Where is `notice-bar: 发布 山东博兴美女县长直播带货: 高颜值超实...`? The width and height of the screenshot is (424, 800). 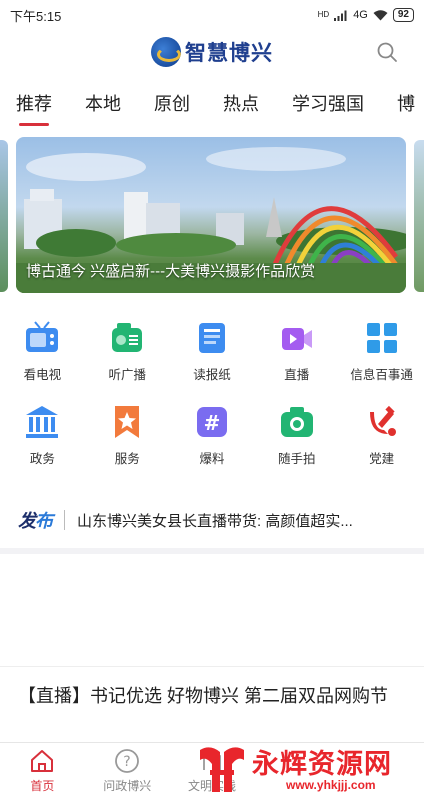 notice-bar: 发布 山东博兴美女县长直播带货: 高颜值超实... is located at coordinates (212, 520).